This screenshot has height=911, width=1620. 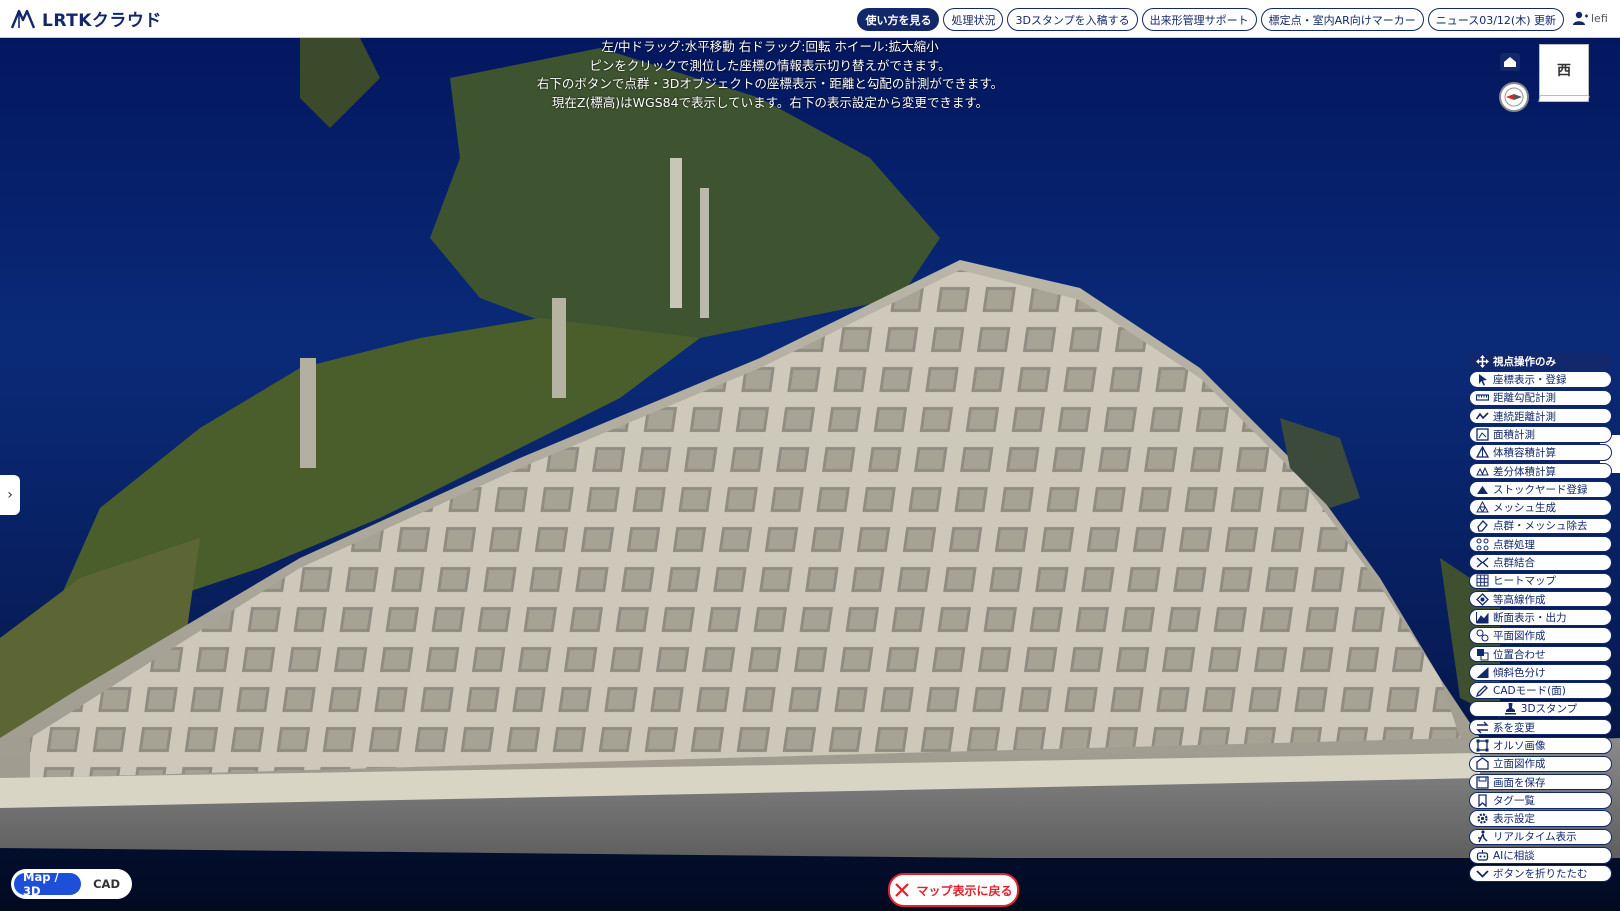 I want to click on tool-button: オルソ画像, so click(x=1540, y=745).